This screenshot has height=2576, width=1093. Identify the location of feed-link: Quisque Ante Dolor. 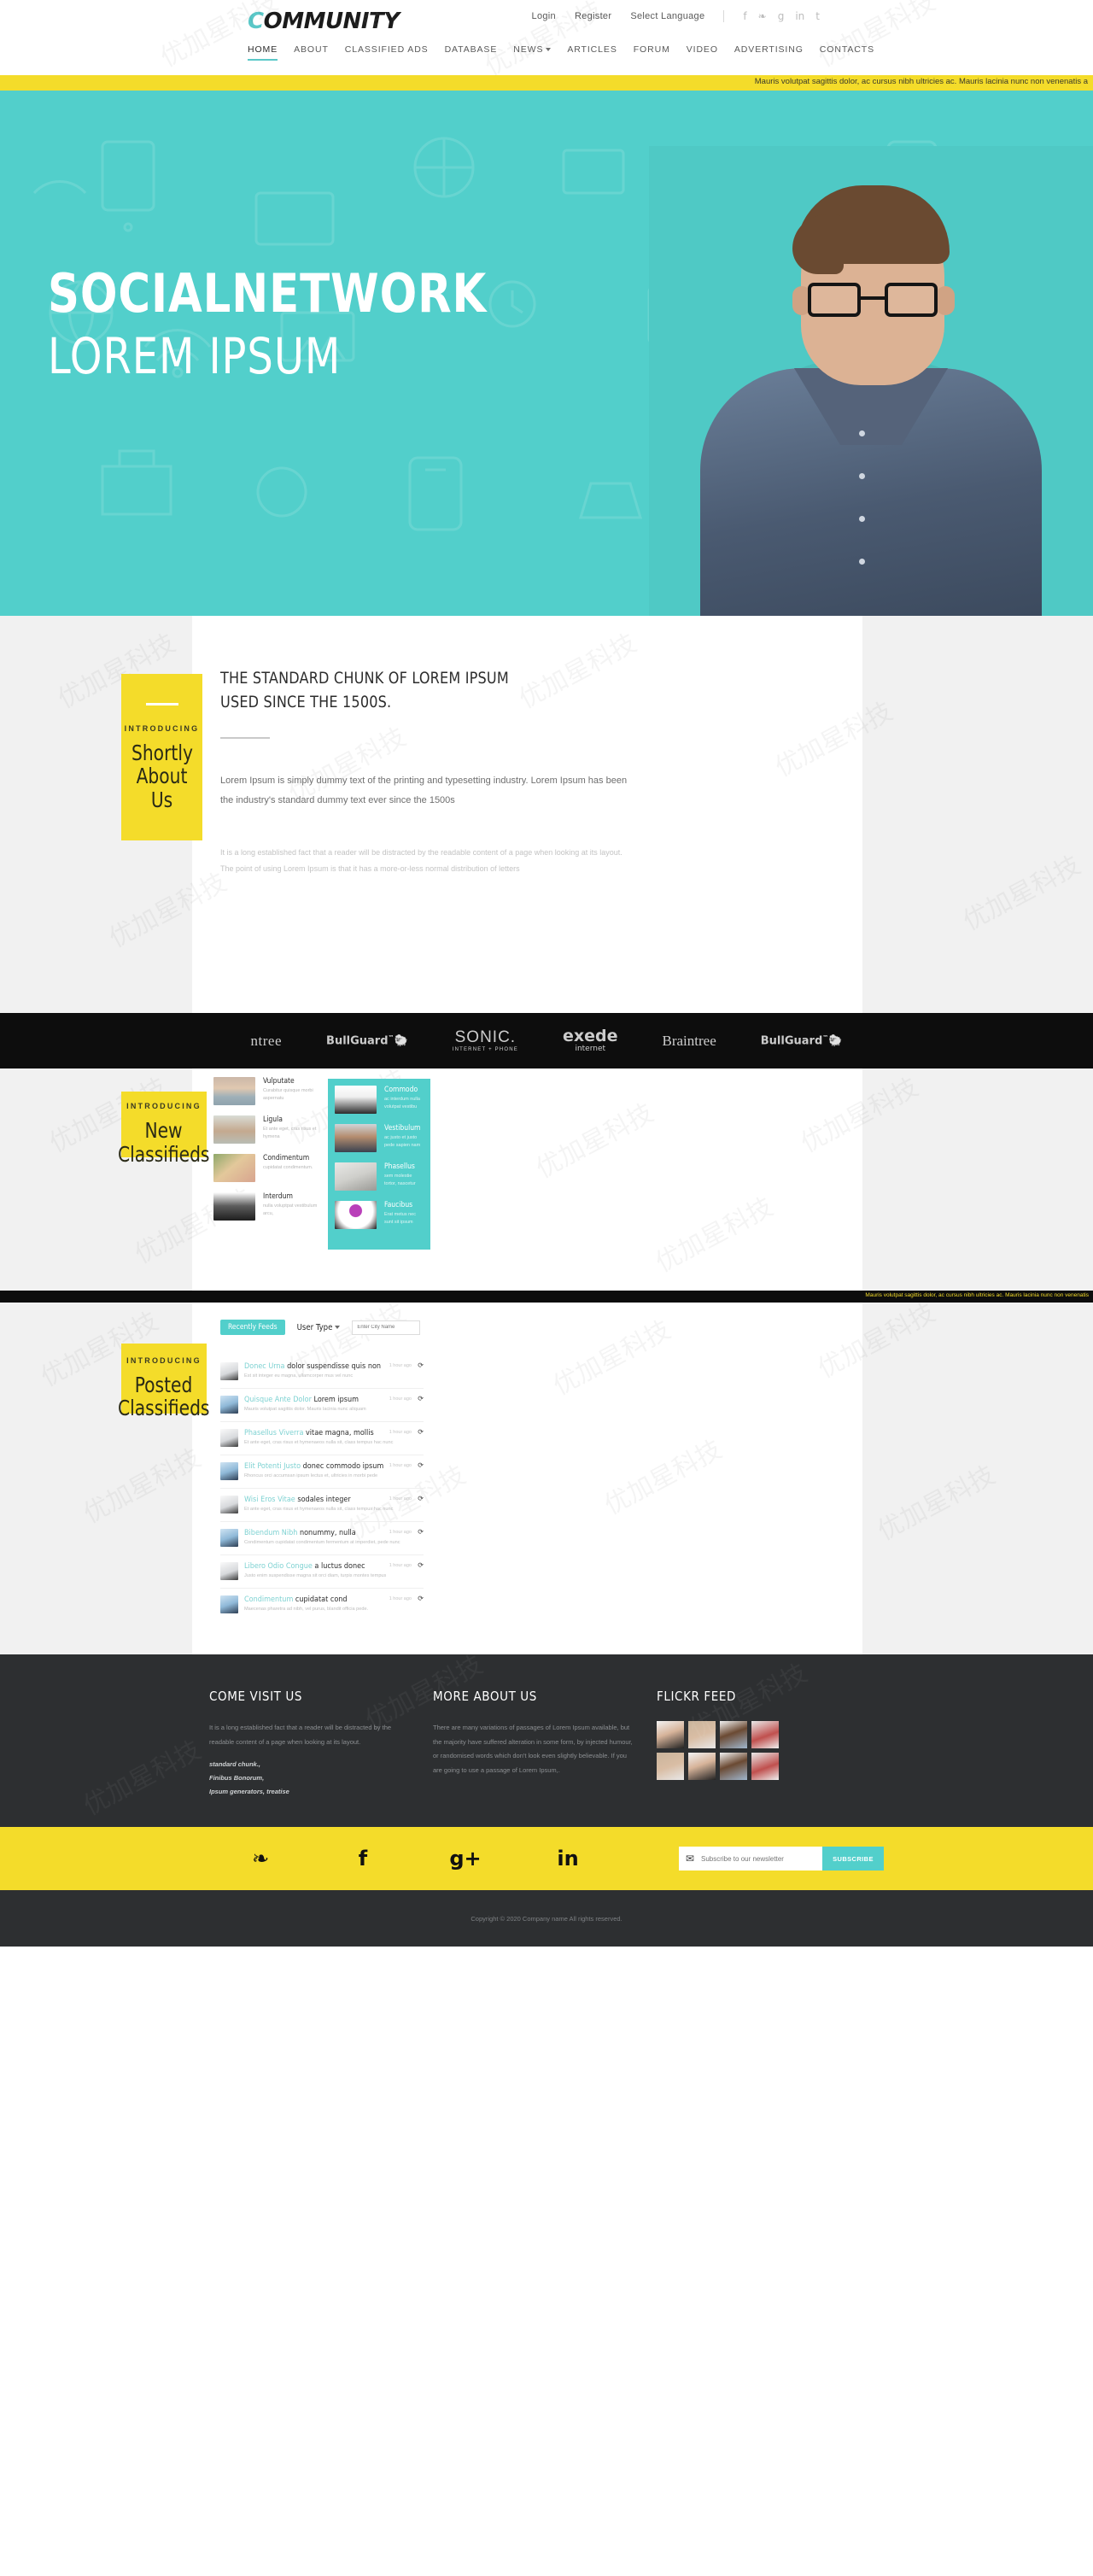
(278, 1400).